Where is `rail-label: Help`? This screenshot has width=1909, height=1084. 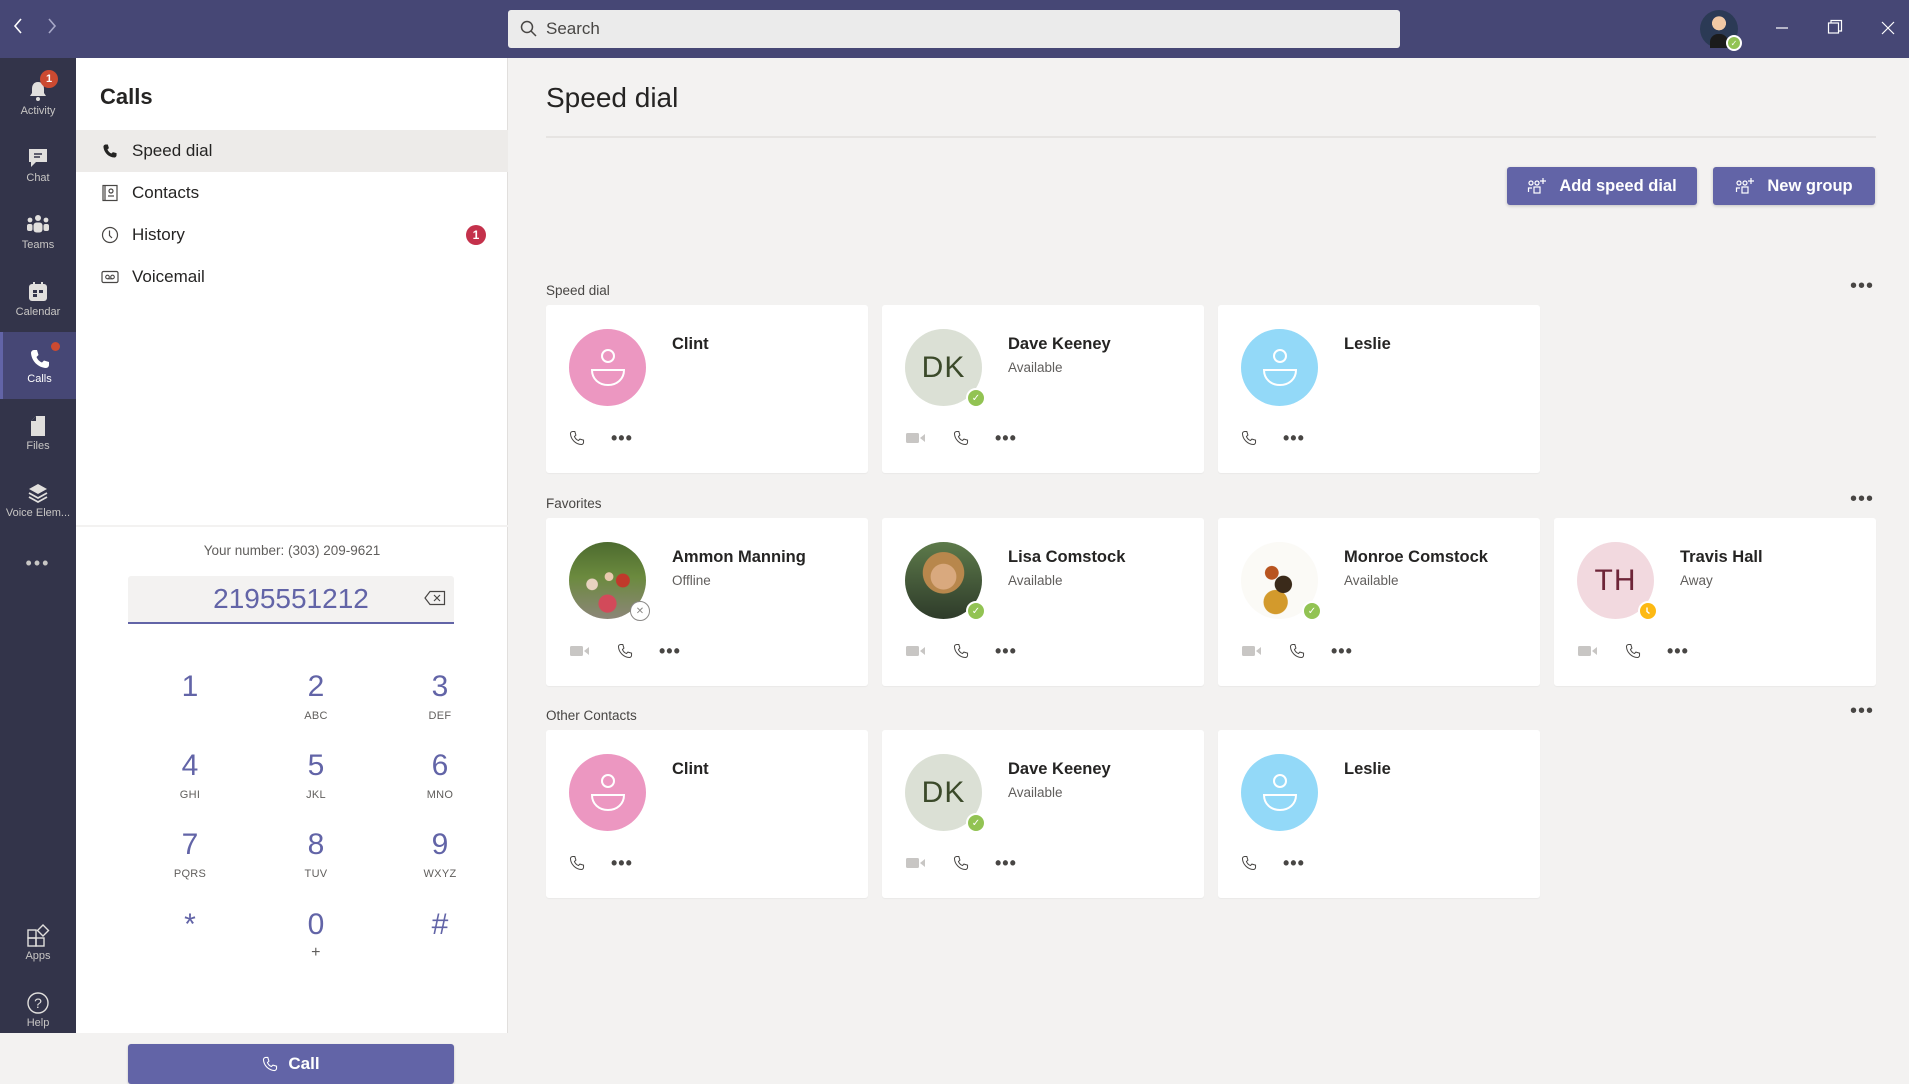
rail-label: Help is located at coordinates (38, 1022).